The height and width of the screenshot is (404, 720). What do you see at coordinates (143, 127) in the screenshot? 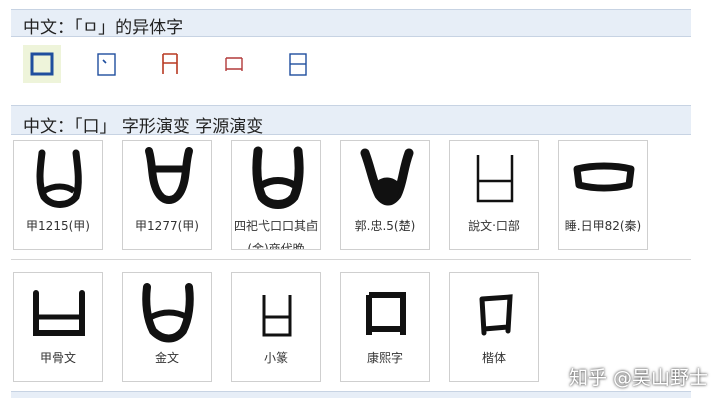
I see `evolution-section-title: 中文：「口」 字形演变 字源演变` at bounding box center [143, 127].